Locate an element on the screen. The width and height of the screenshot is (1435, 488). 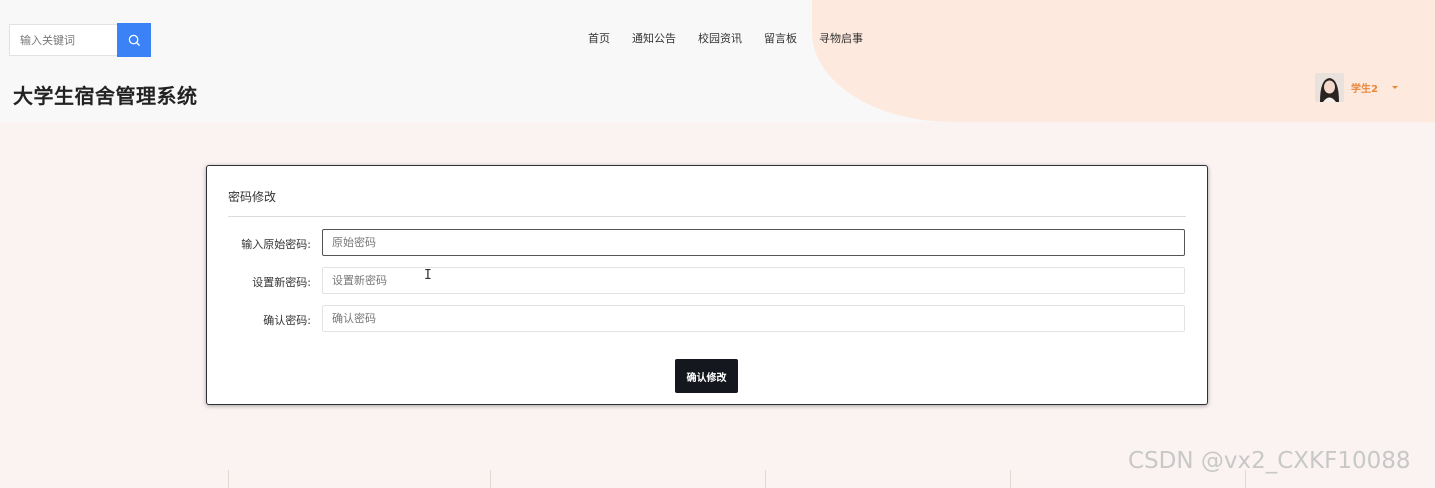
nav-message-board: 留言板 is located at coordinates (780, 38).